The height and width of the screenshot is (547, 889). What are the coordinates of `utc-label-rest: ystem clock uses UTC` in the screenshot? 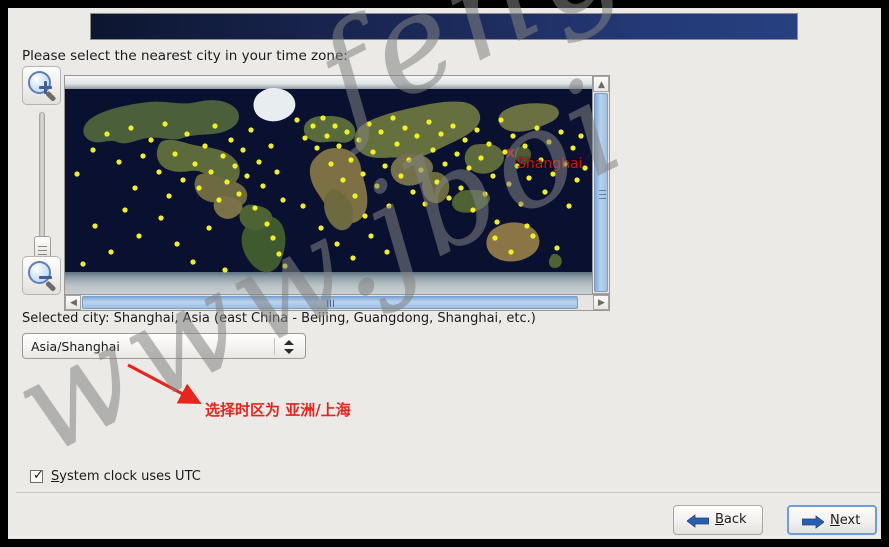 It's located at (130, 476).